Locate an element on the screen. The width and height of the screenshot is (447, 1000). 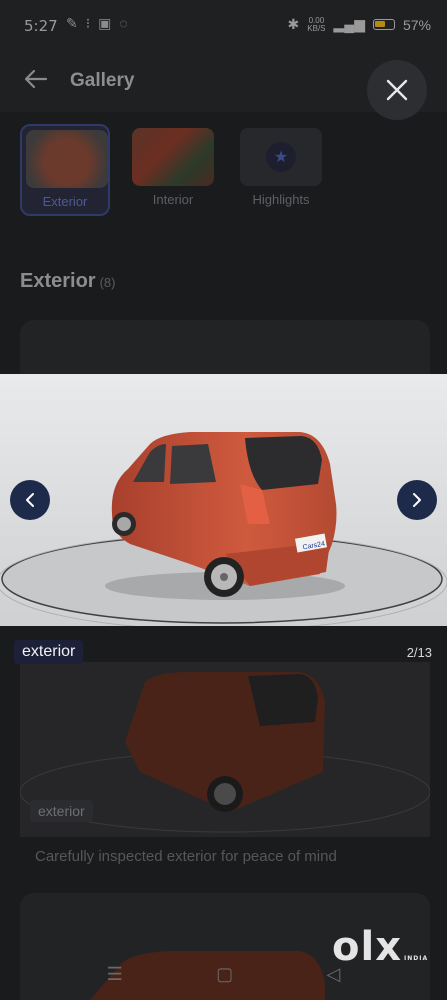
next-image-button is located at coordinates (417, 500).